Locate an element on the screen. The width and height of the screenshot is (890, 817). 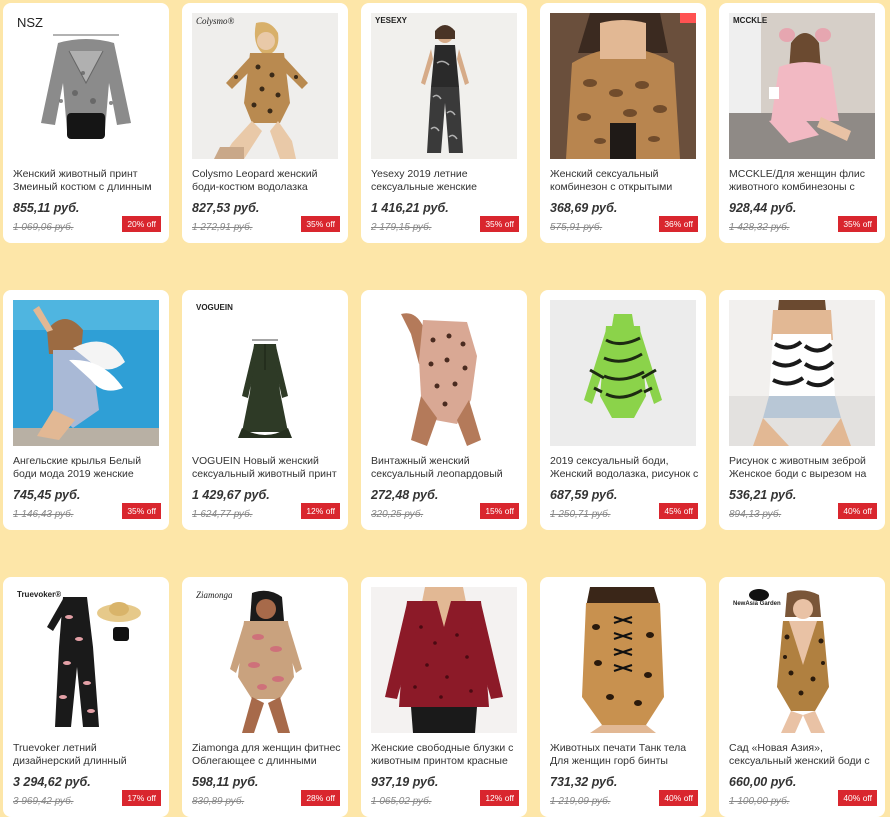
product-old-price: 1 272,91 руб. is located at coordinates (222, 227).